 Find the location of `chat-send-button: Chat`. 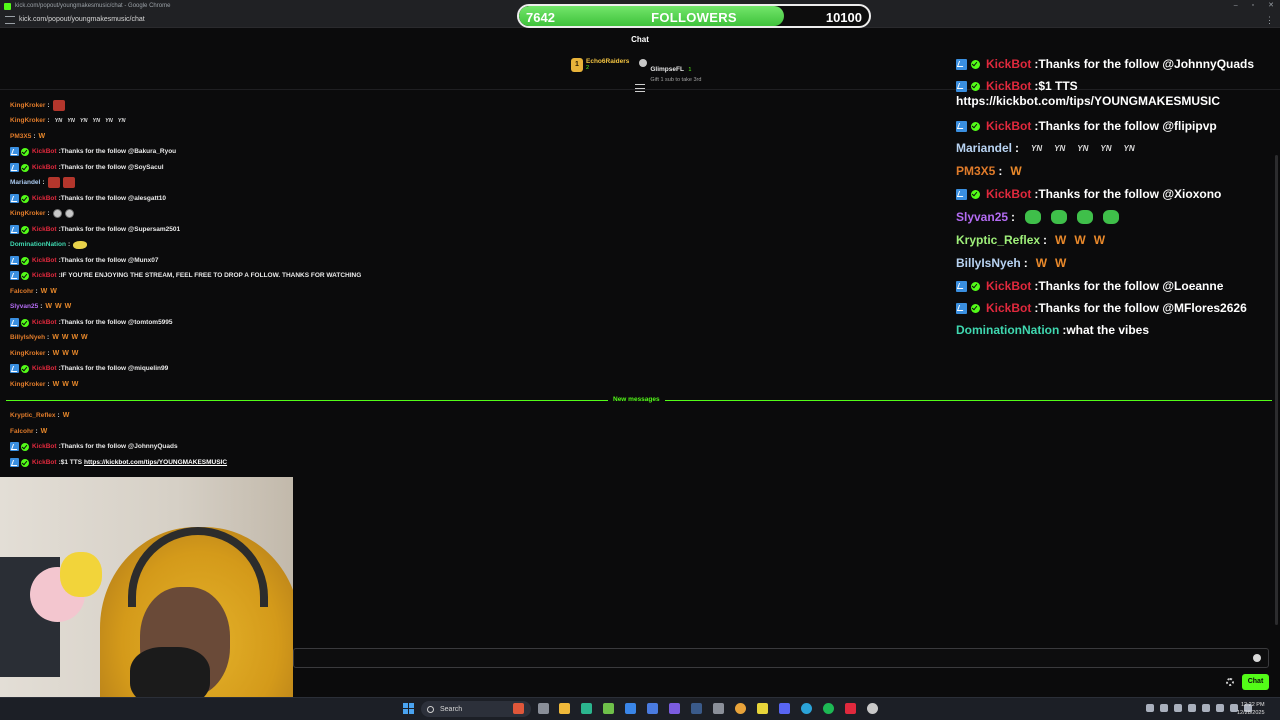

chat-send-button: Chat is located at coordinates (1255, 682).